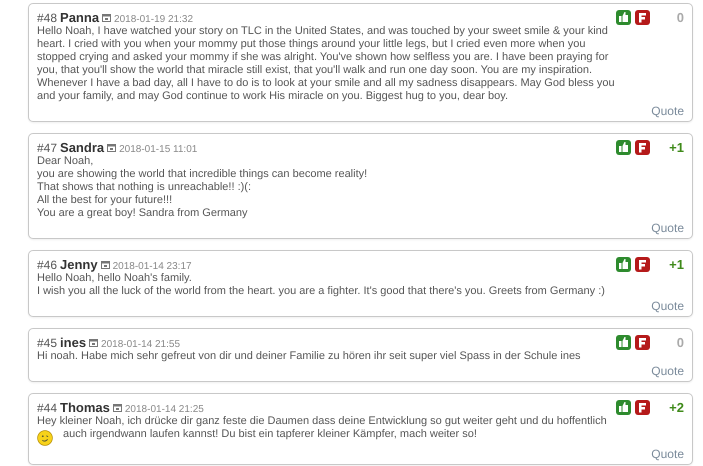  What do you see at coordinates (322, 57) in the screenshot?
I see `comment-text: stopped crying and asked your mommy if she was alright. You've shown how selfless you are. I have been praying for` at bounding box center [322, 57].